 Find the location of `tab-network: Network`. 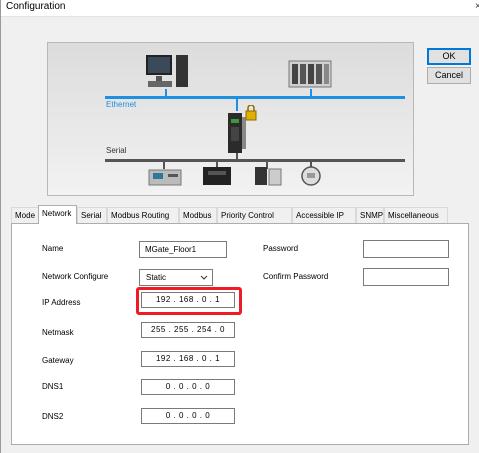

tab-network: Network is located at coordinates (57, 214).